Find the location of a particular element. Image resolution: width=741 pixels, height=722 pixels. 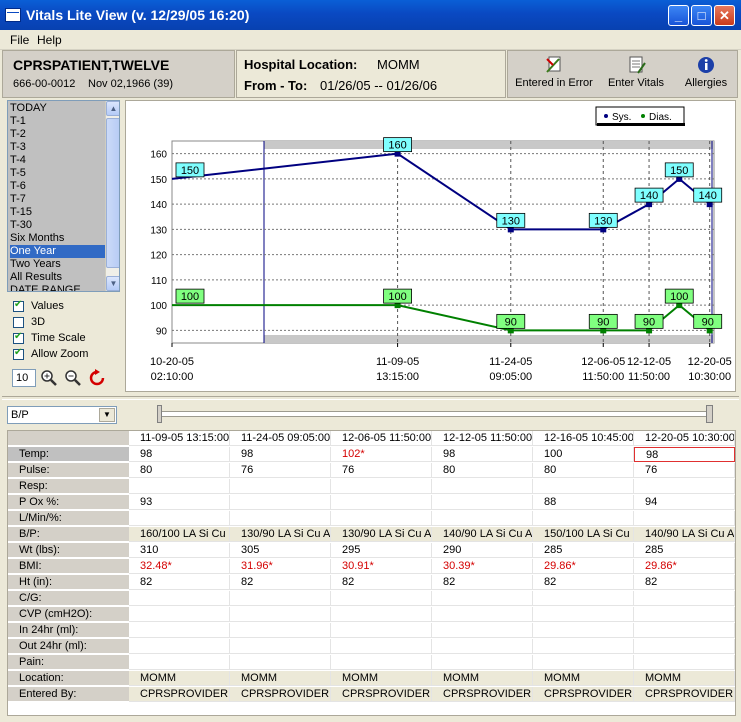

grid-cell: 29.86* is located at coordinates (684, 566).